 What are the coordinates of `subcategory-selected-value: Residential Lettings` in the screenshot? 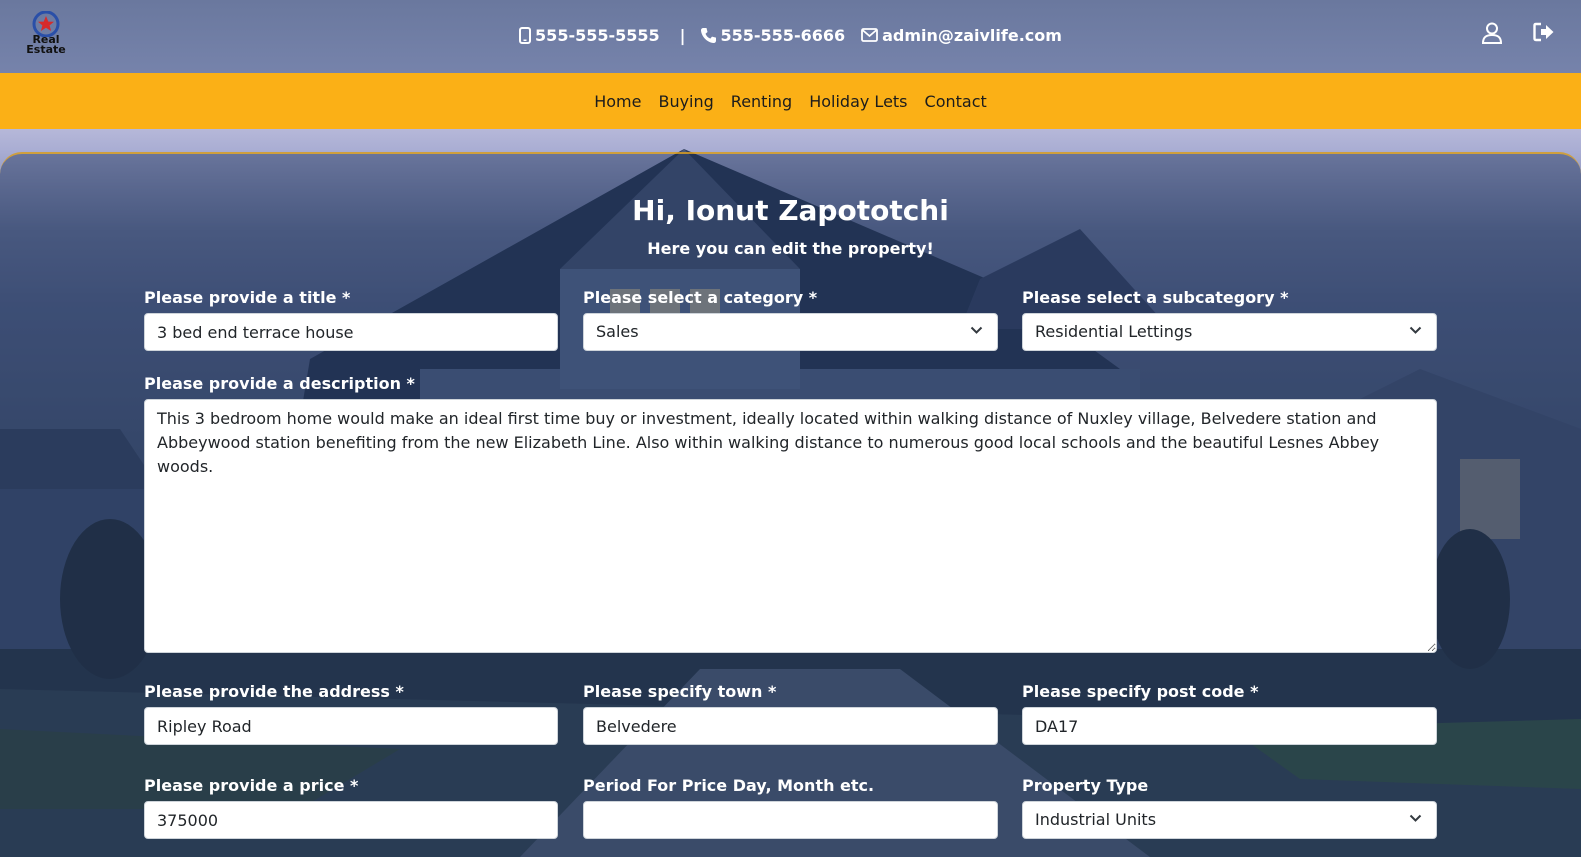 It's located at (1114, 331).